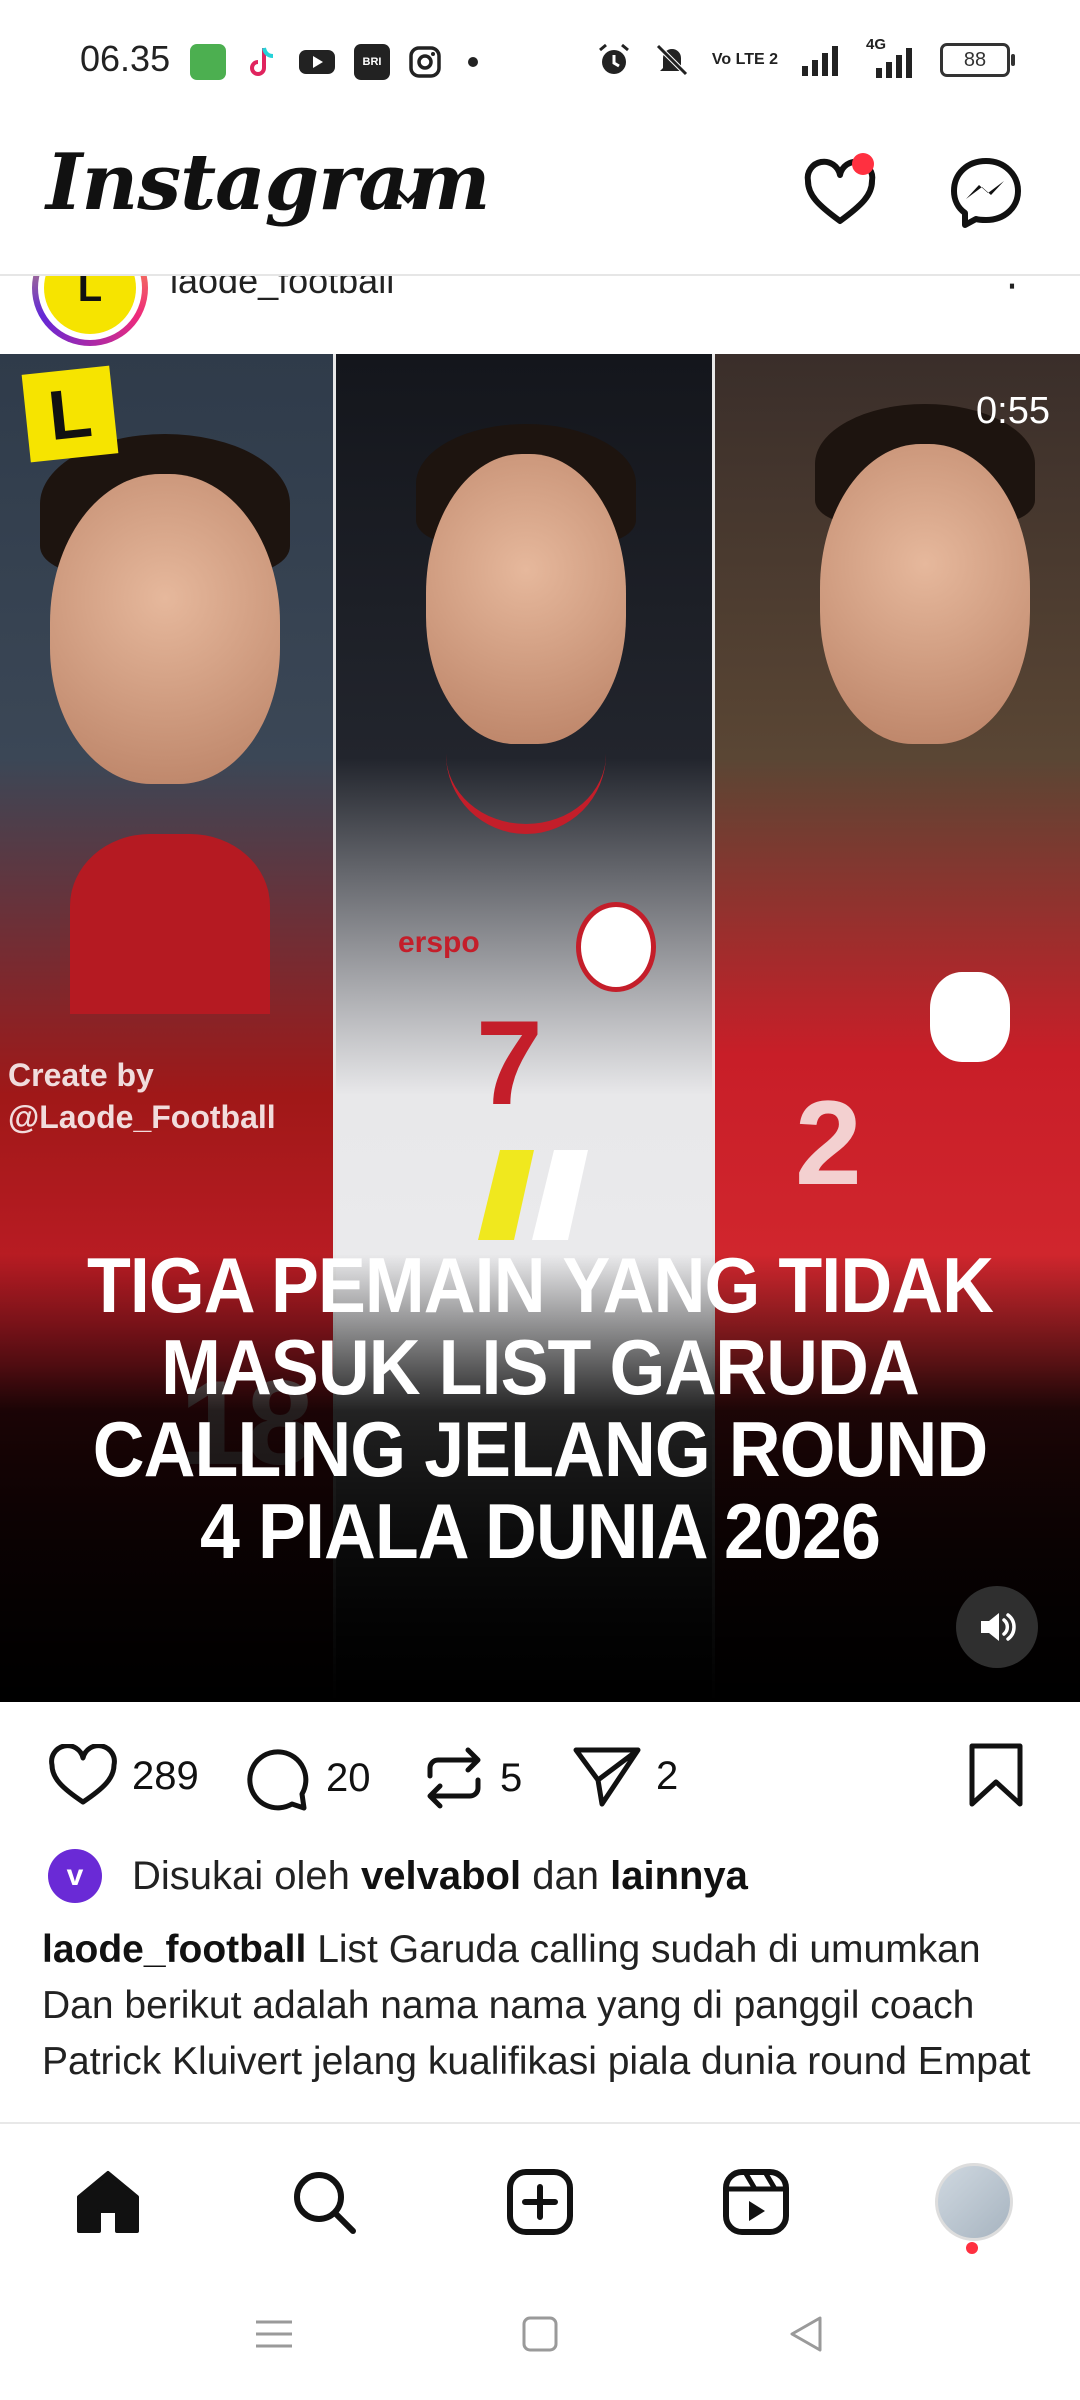 This screenshot has width=1080, height=2400. I want to click on menu-icon, so click(274, 2334).